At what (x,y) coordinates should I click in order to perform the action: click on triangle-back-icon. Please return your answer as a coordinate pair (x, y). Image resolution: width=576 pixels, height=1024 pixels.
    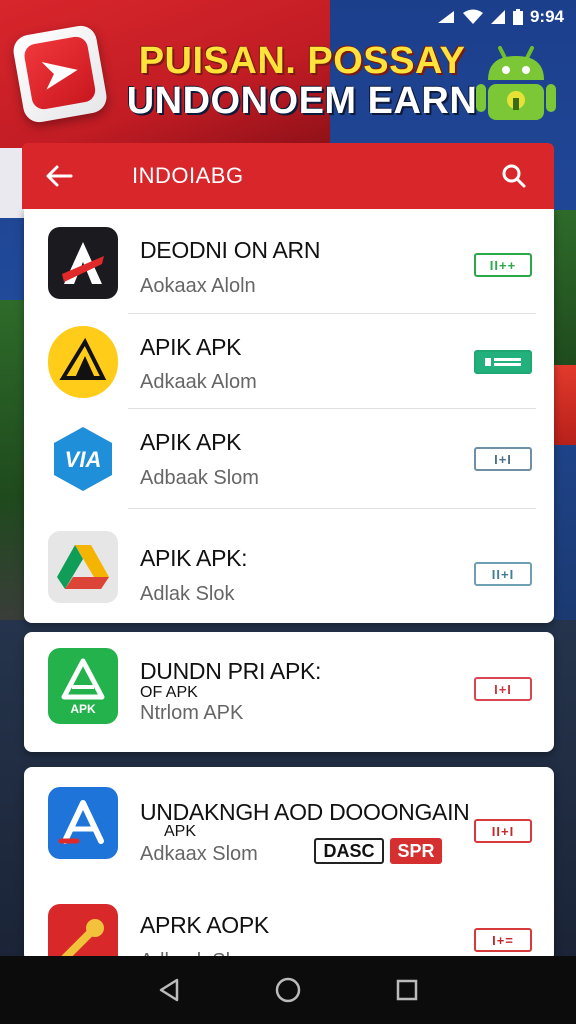
    Looking at the image, I should click on (169, 990).